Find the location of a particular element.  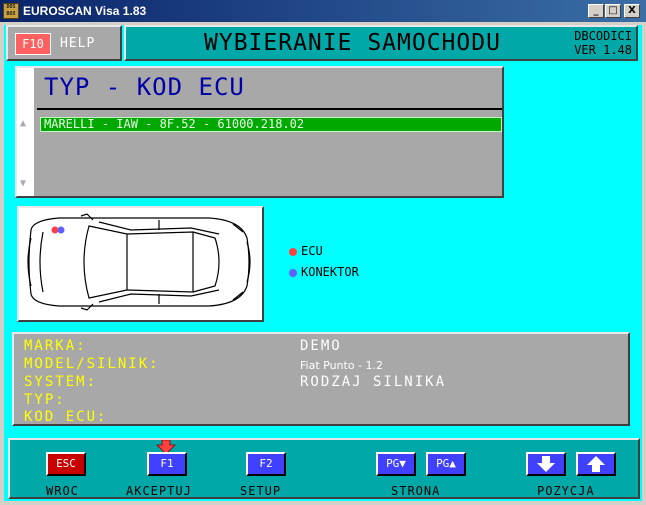

f2-setup-button: F2 is located at coordinates (266, 464).